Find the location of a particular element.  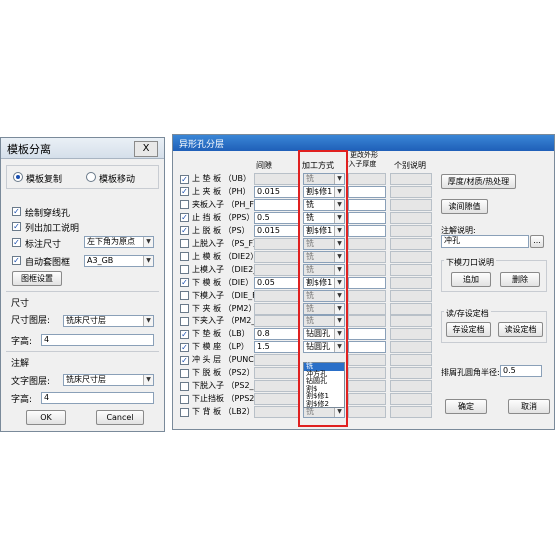

origin-select: 左下角为原点 ▼ is located at coordinates (119, 242).